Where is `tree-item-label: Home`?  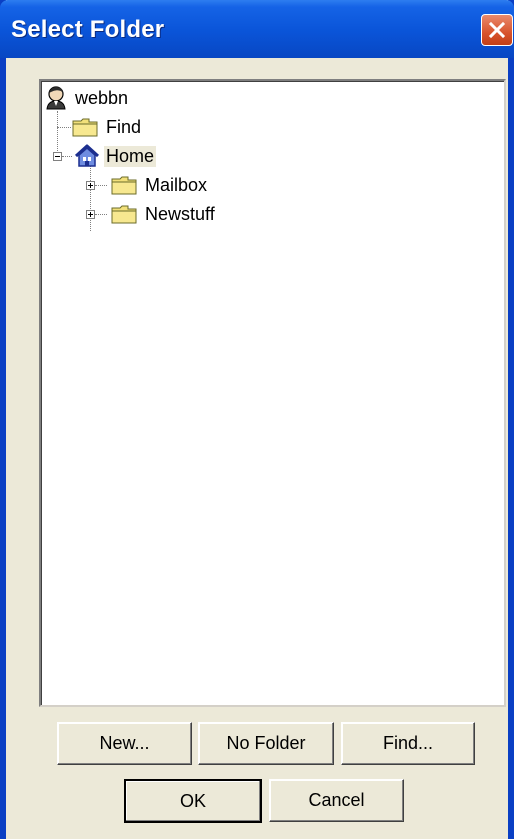
tree-item-label: Home is located at coordinates (130, 156).